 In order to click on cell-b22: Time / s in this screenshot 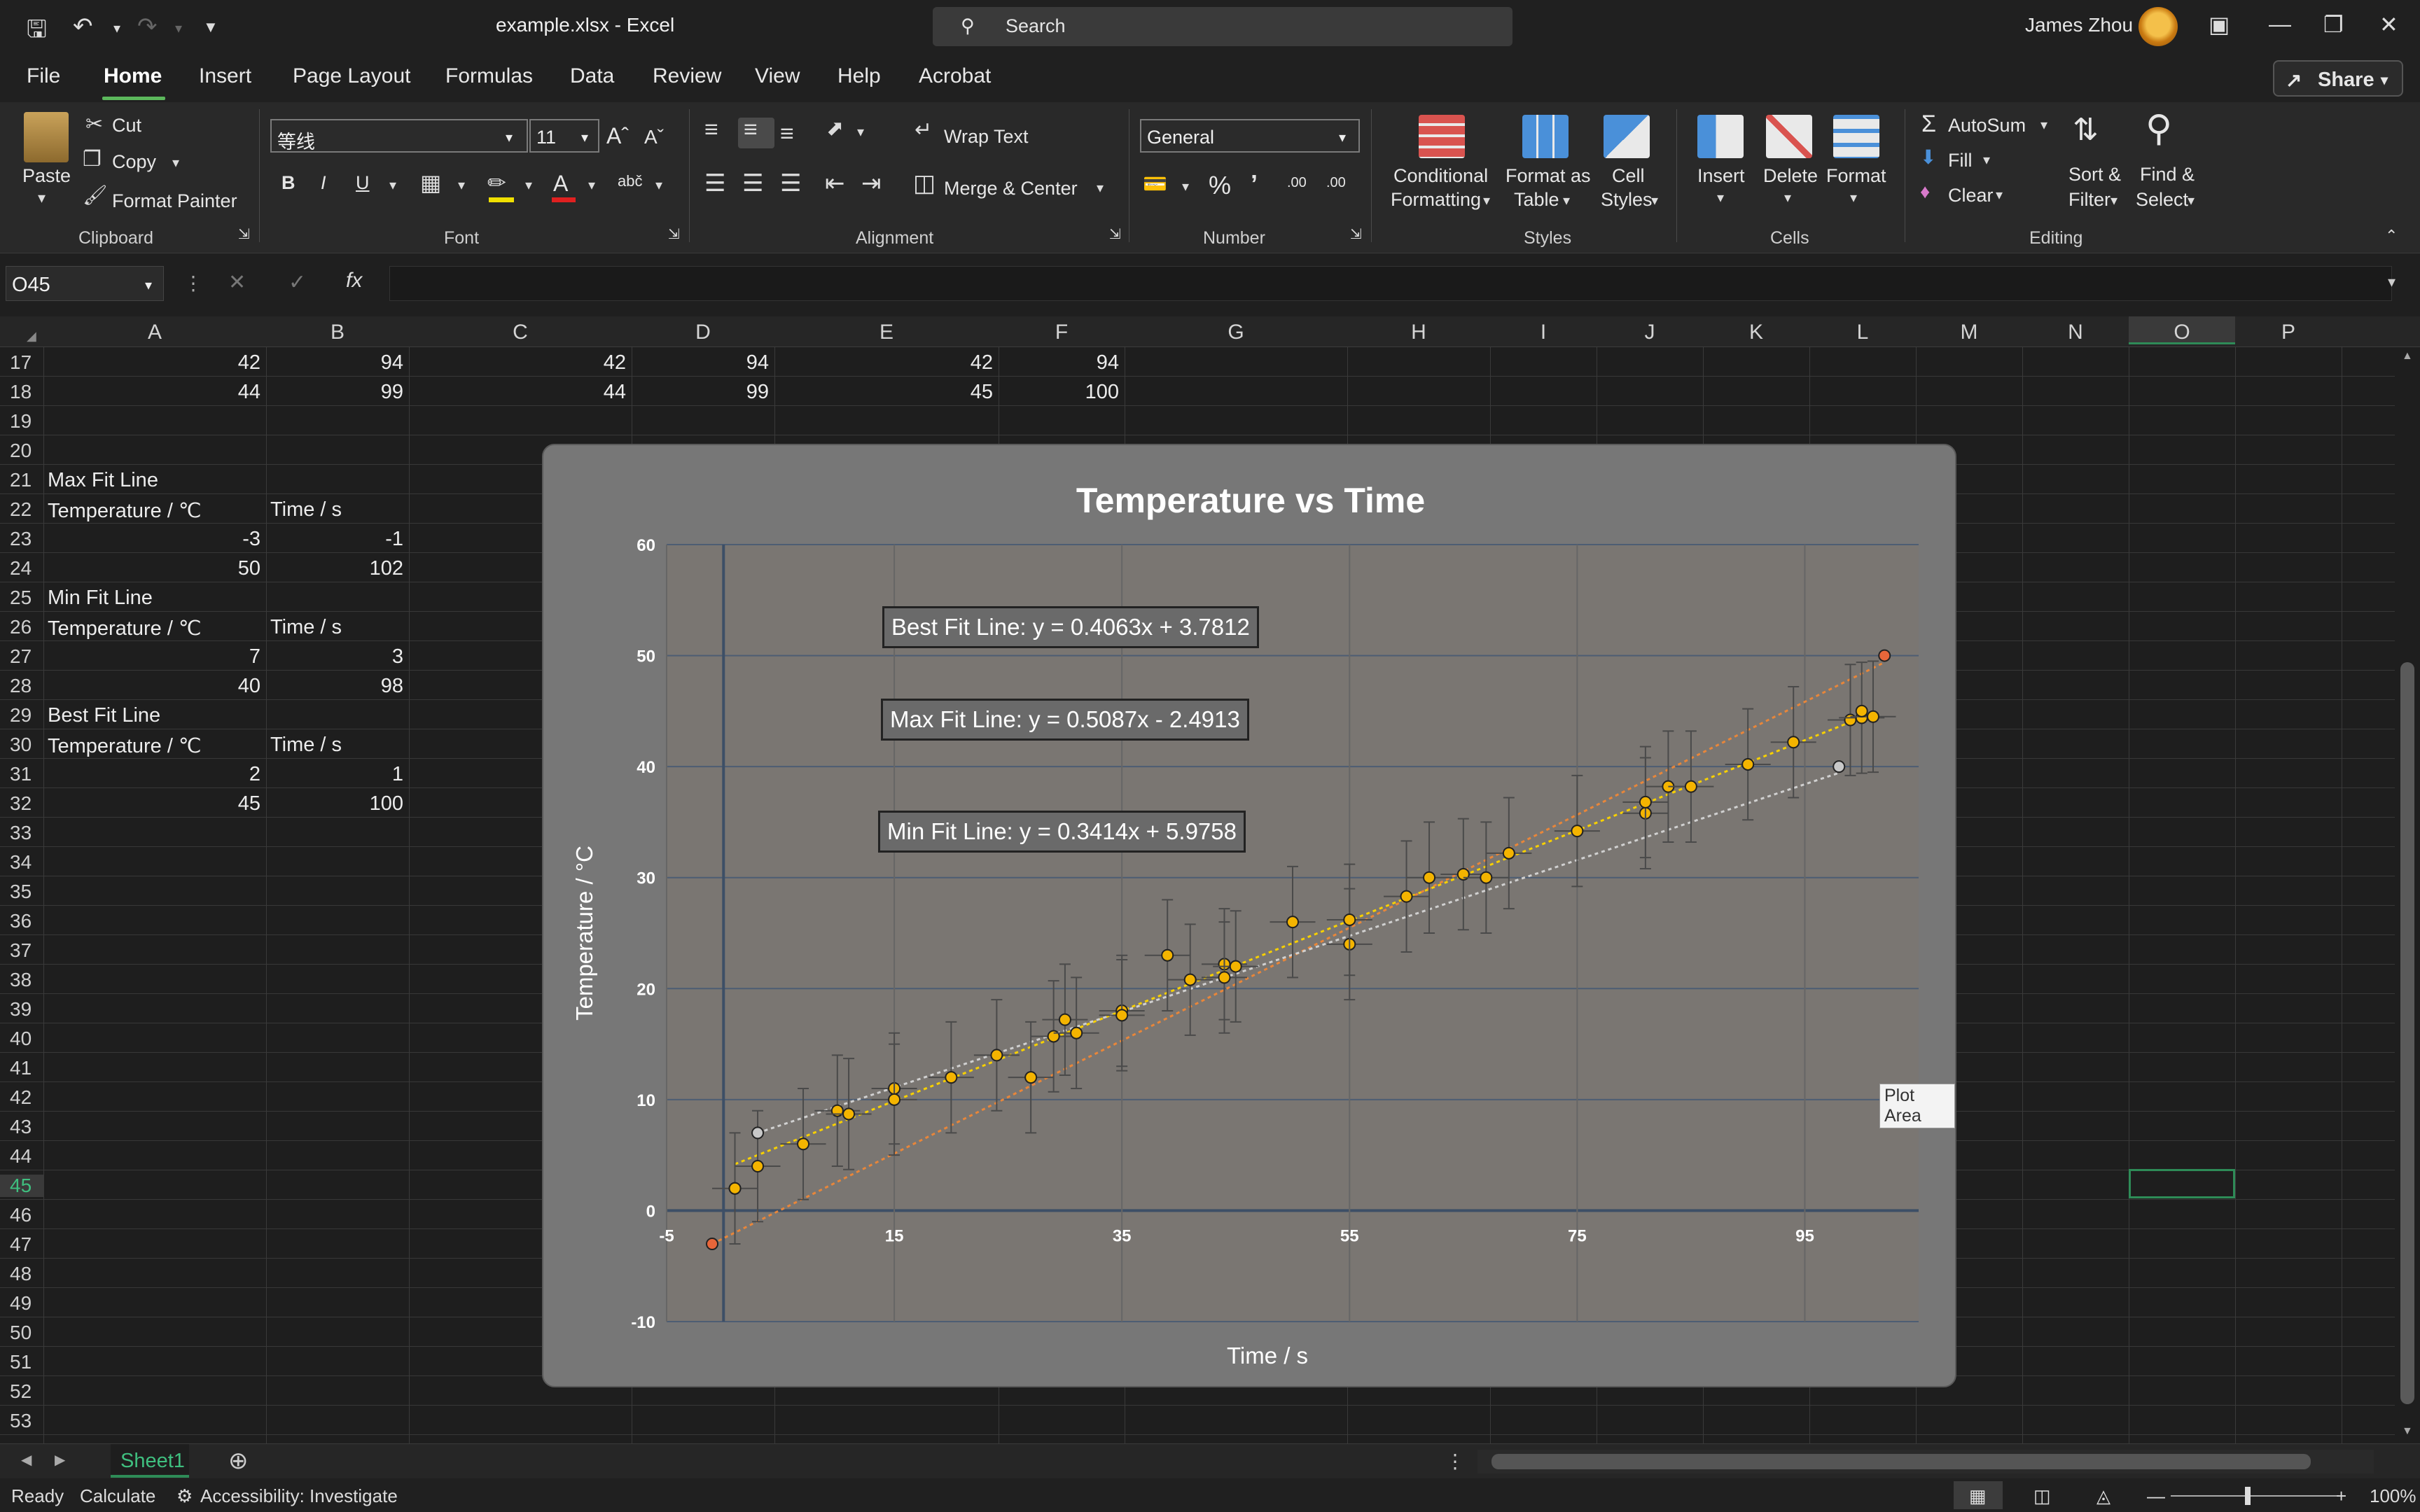, I will do `click(306, 510)`.